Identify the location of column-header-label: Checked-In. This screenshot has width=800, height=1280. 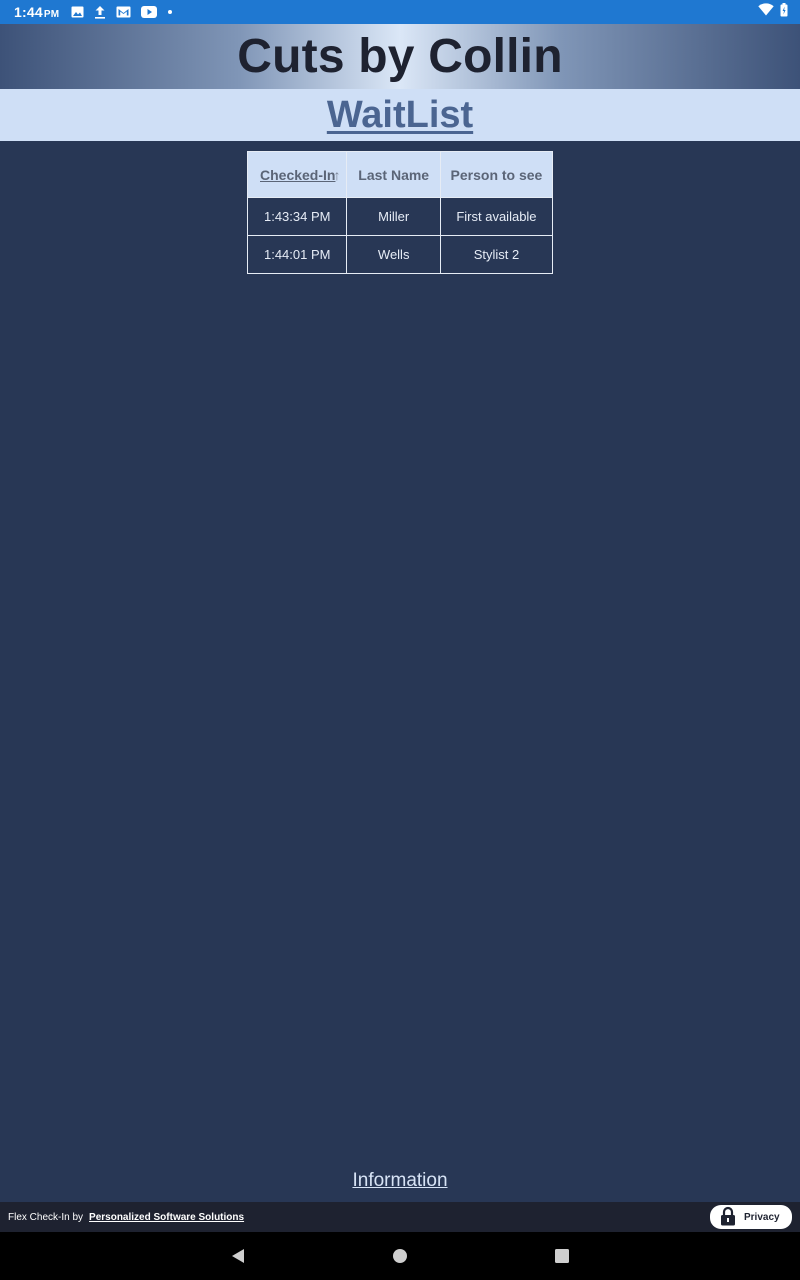
(298, 174).